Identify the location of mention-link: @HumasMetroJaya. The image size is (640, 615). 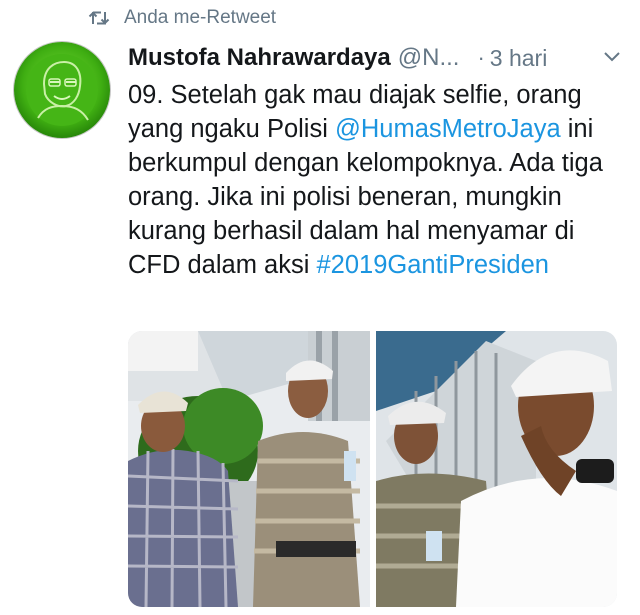
(448, 129).